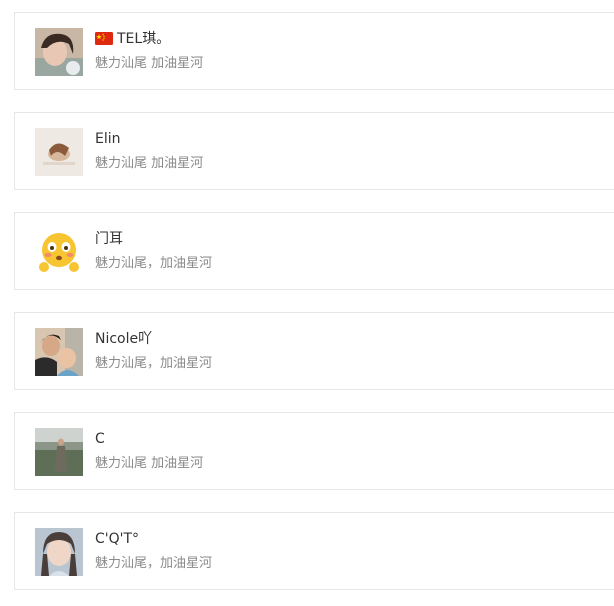 Image resolution: width=614 pixels, height=606 pixels. What do you see at coordinates (104, 41) in the screenshot?
I see `china-flag-icon` at bounding box center [104, 41].